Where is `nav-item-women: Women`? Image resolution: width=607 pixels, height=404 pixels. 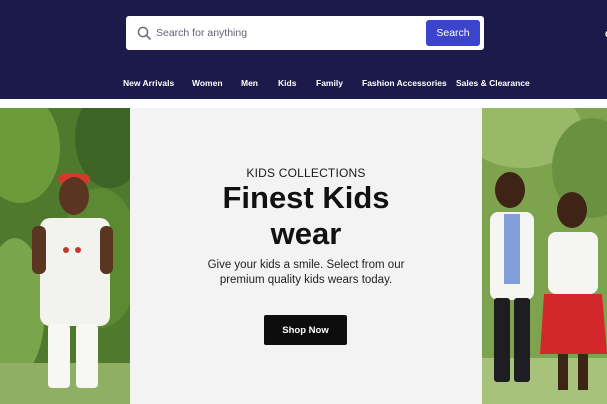 nav-item-women: Women is located at coordinates (207, 83).